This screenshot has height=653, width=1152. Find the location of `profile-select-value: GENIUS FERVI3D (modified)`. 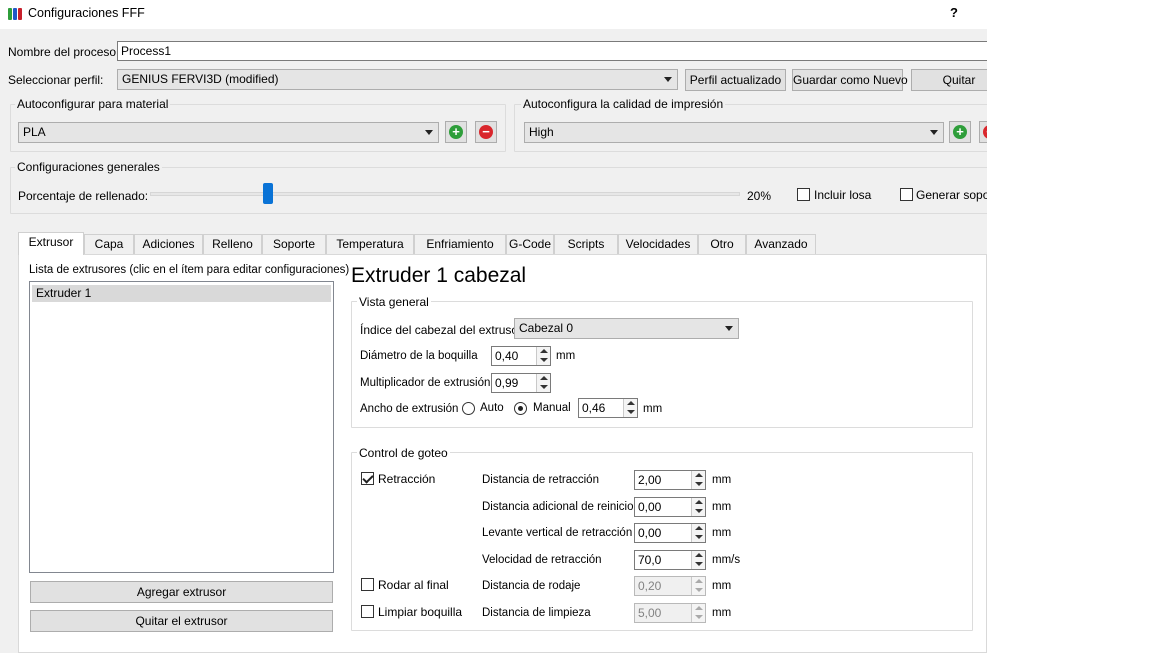

profile-select-value: GENIUS FERVI3D (modified) is located at coordinates (200, 79).